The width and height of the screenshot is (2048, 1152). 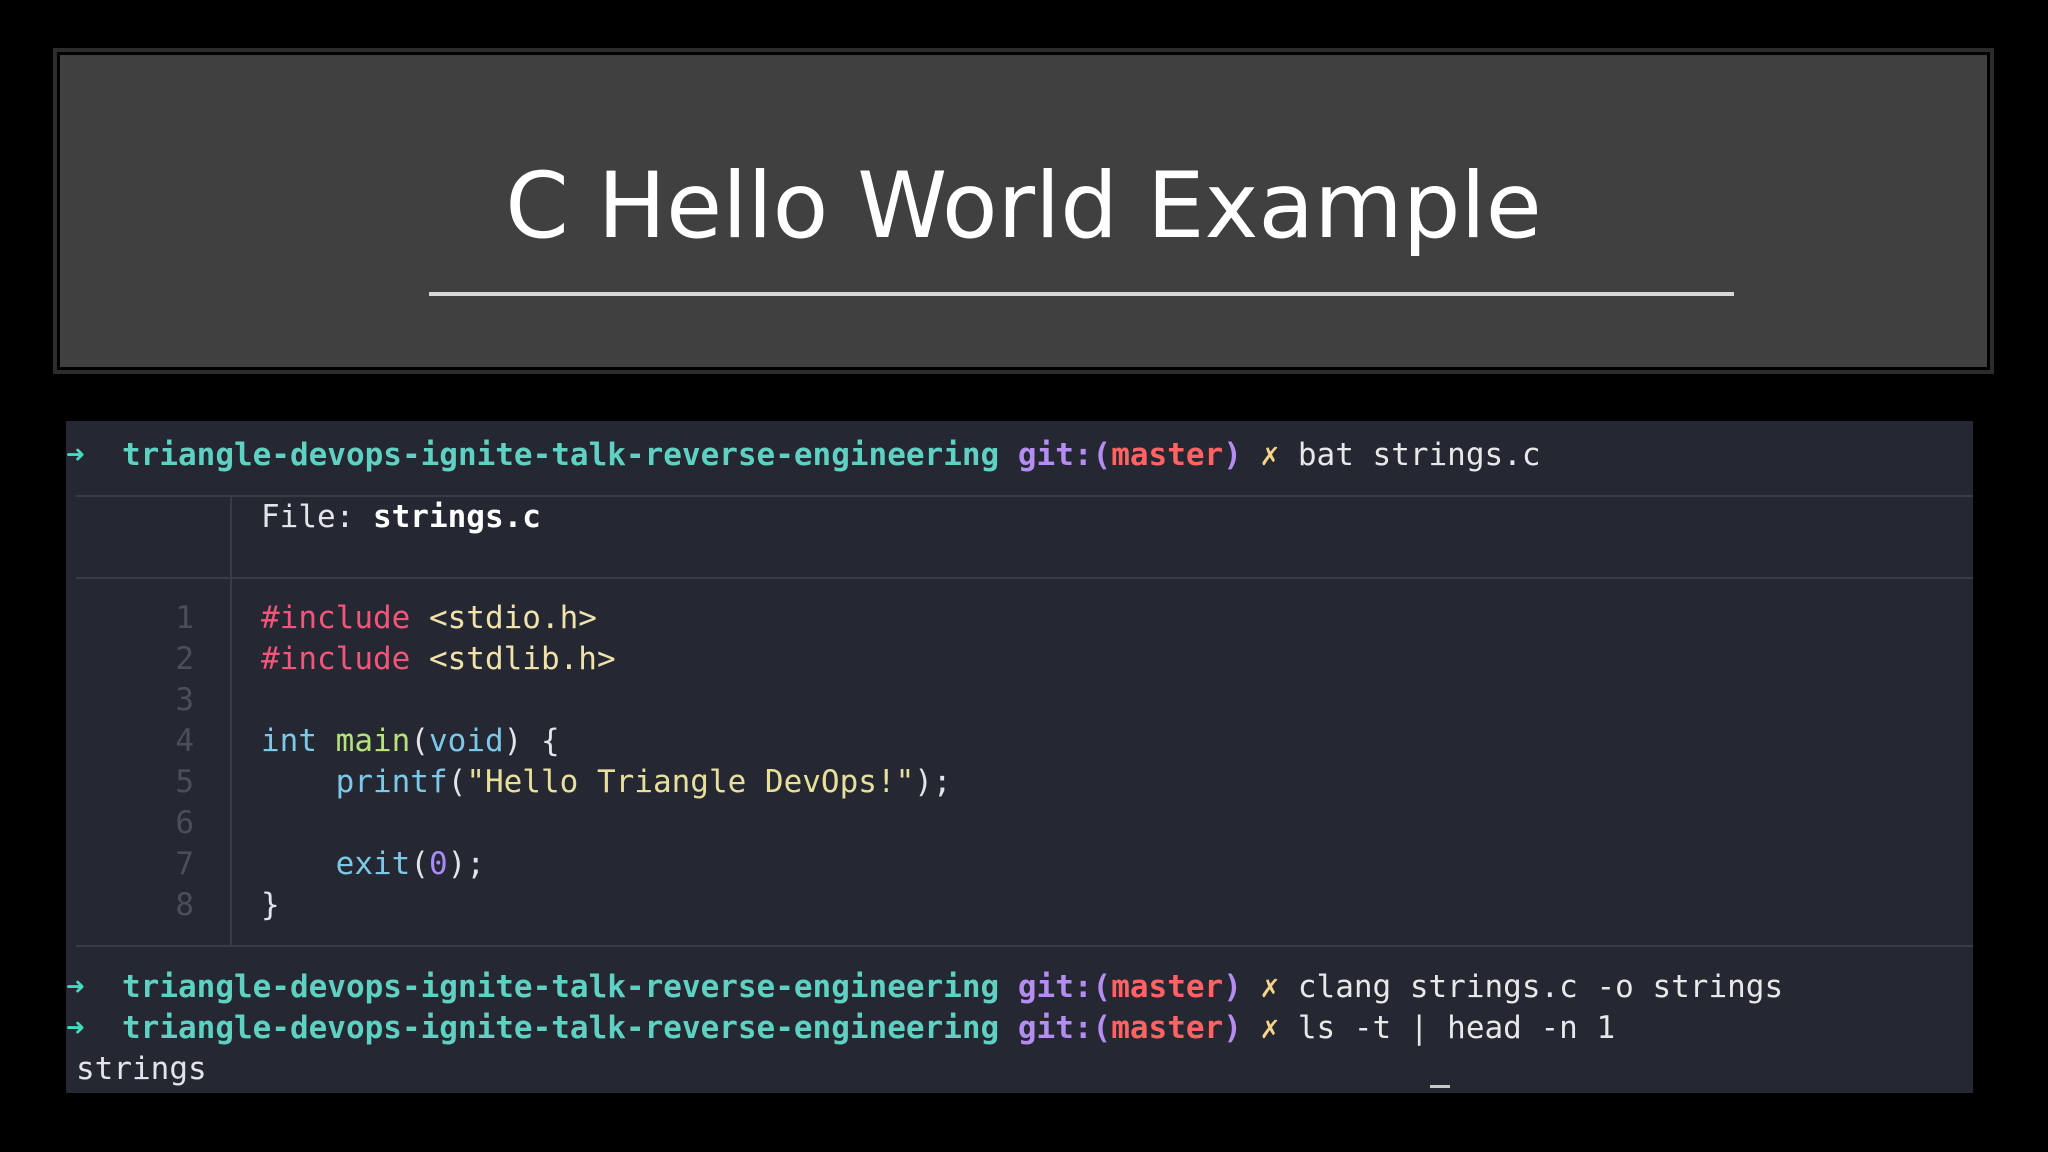 I want to click on line-number: 8, so click(x=184, y=905).